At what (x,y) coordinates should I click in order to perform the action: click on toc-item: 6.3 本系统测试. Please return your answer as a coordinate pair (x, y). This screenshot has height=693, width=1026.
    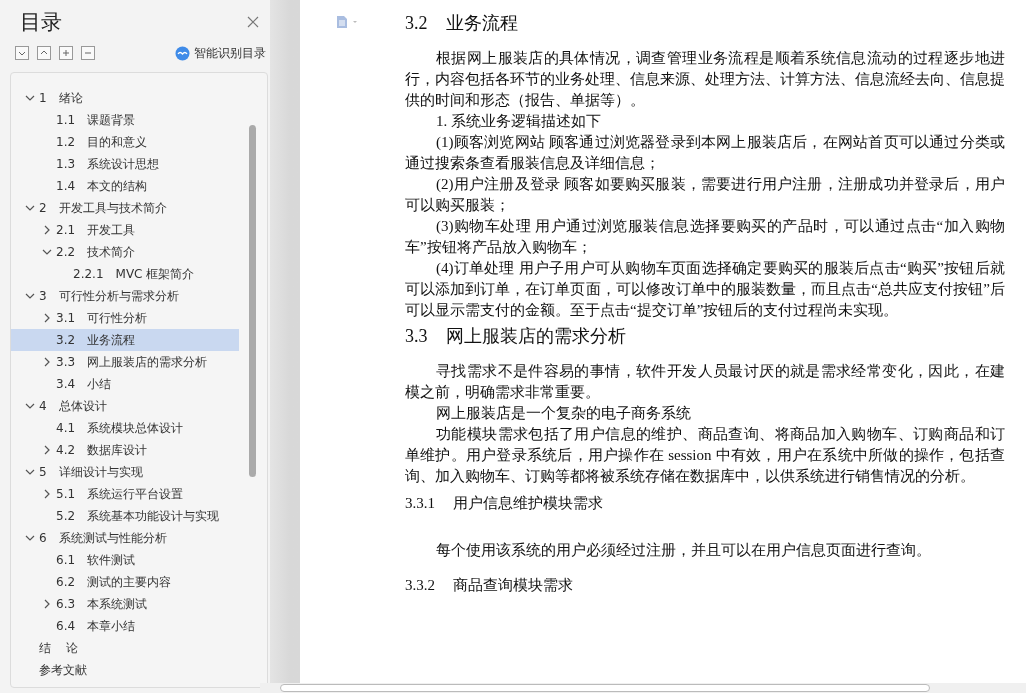
    Looking at the image, I should click on (125, 604).